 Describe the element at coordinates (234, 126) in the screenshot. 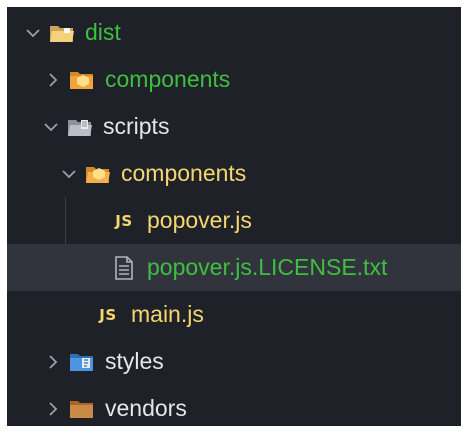

I see `tree-row-scripts: scripts` at that location.